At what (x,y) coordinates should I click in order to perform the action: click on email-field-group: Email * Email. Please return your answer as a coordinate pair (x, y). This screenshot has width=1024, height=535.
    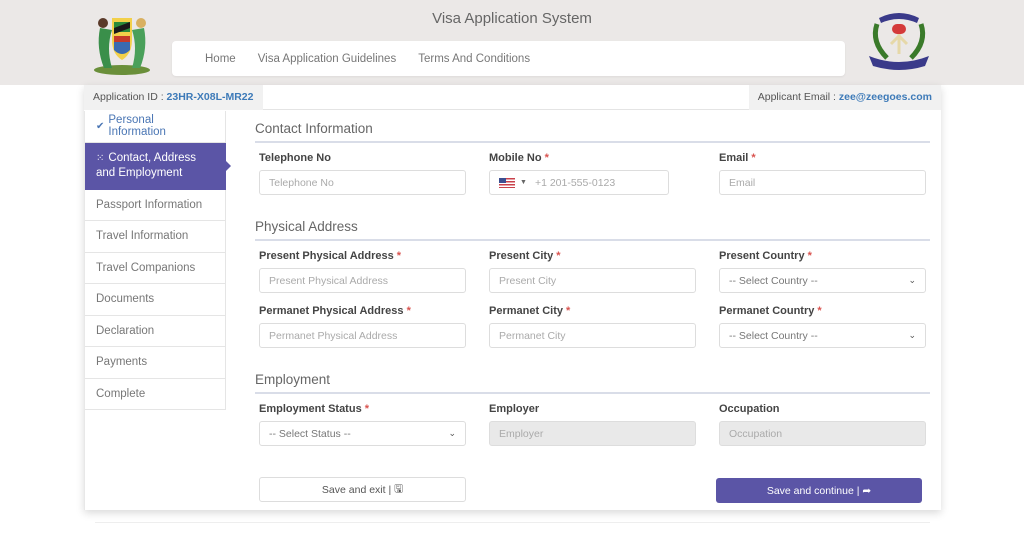
    Looking at the image, I should click on (822, 173).